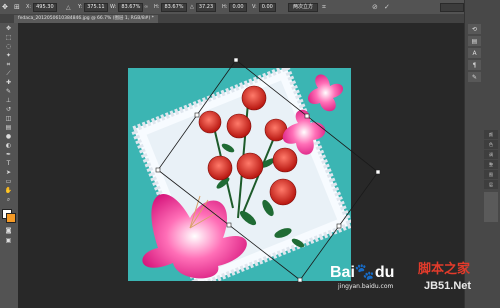  What do you see at coordinates (362, 272) in the screenshot?
I see `baidu-logo: Bai🐾du` at bounding box center [362, 272].